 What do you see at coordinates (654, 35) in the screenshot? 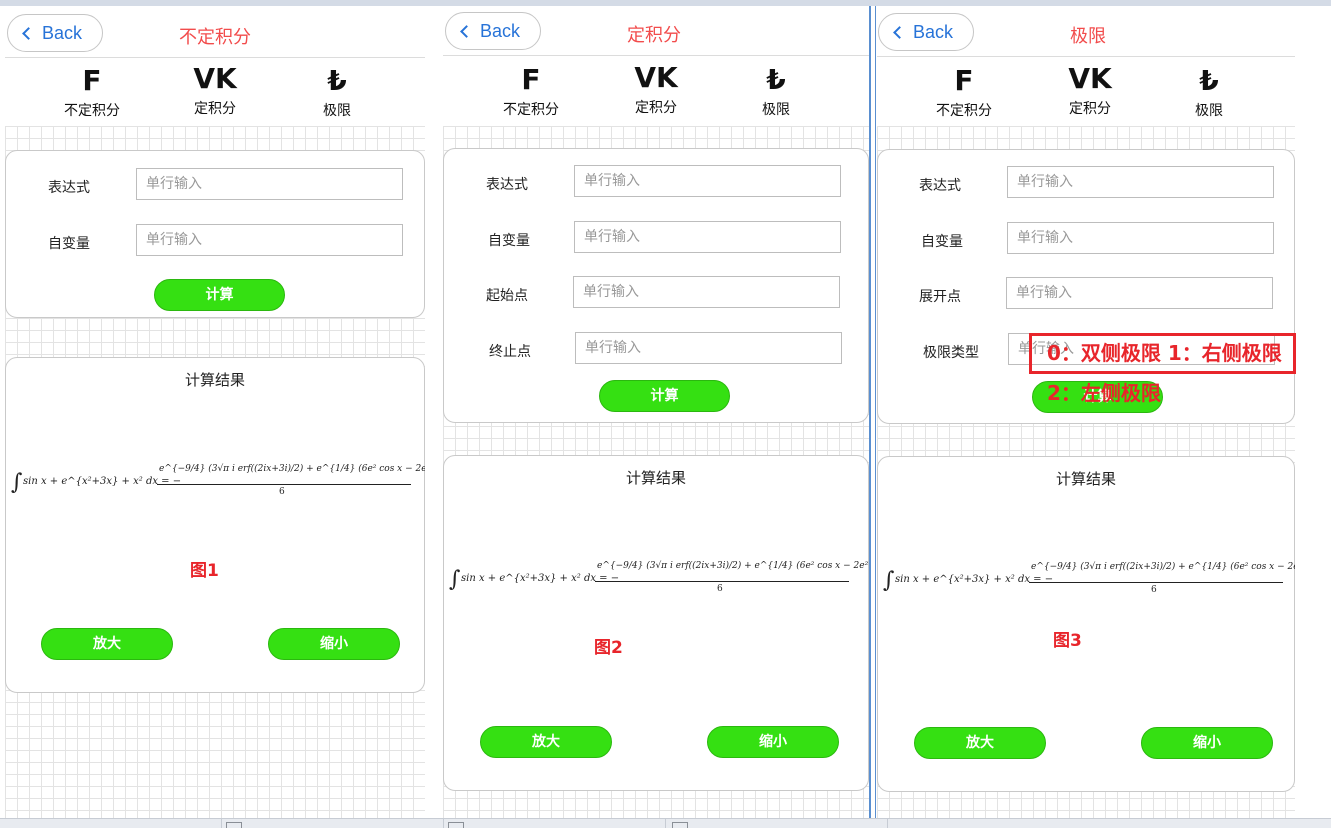
I see `page-title: 定积分` at bounding box center [654, 35].